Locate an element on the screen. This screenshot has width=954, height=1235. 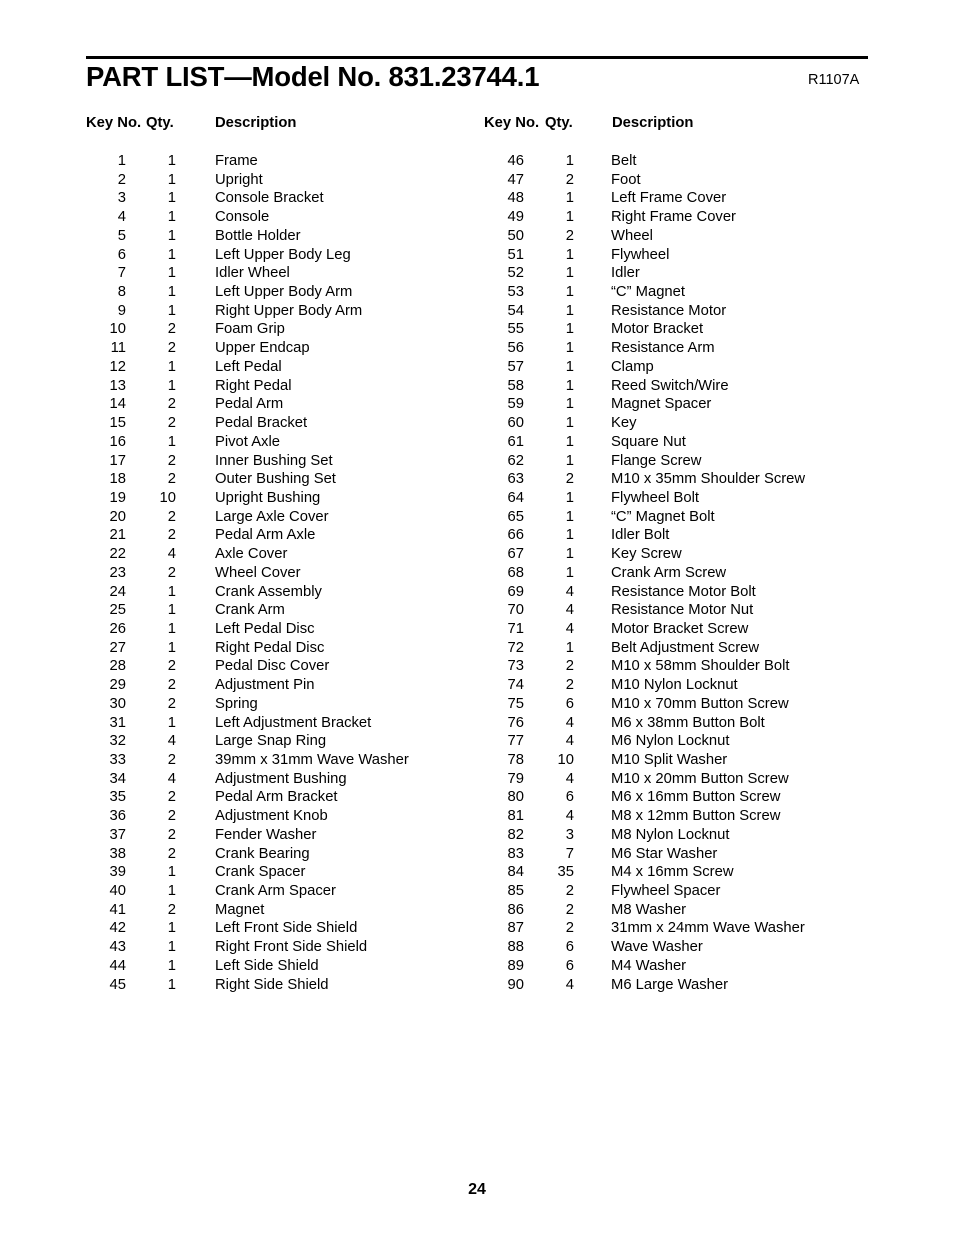
part-key-number: 75 is located at coordinates (515, 703).